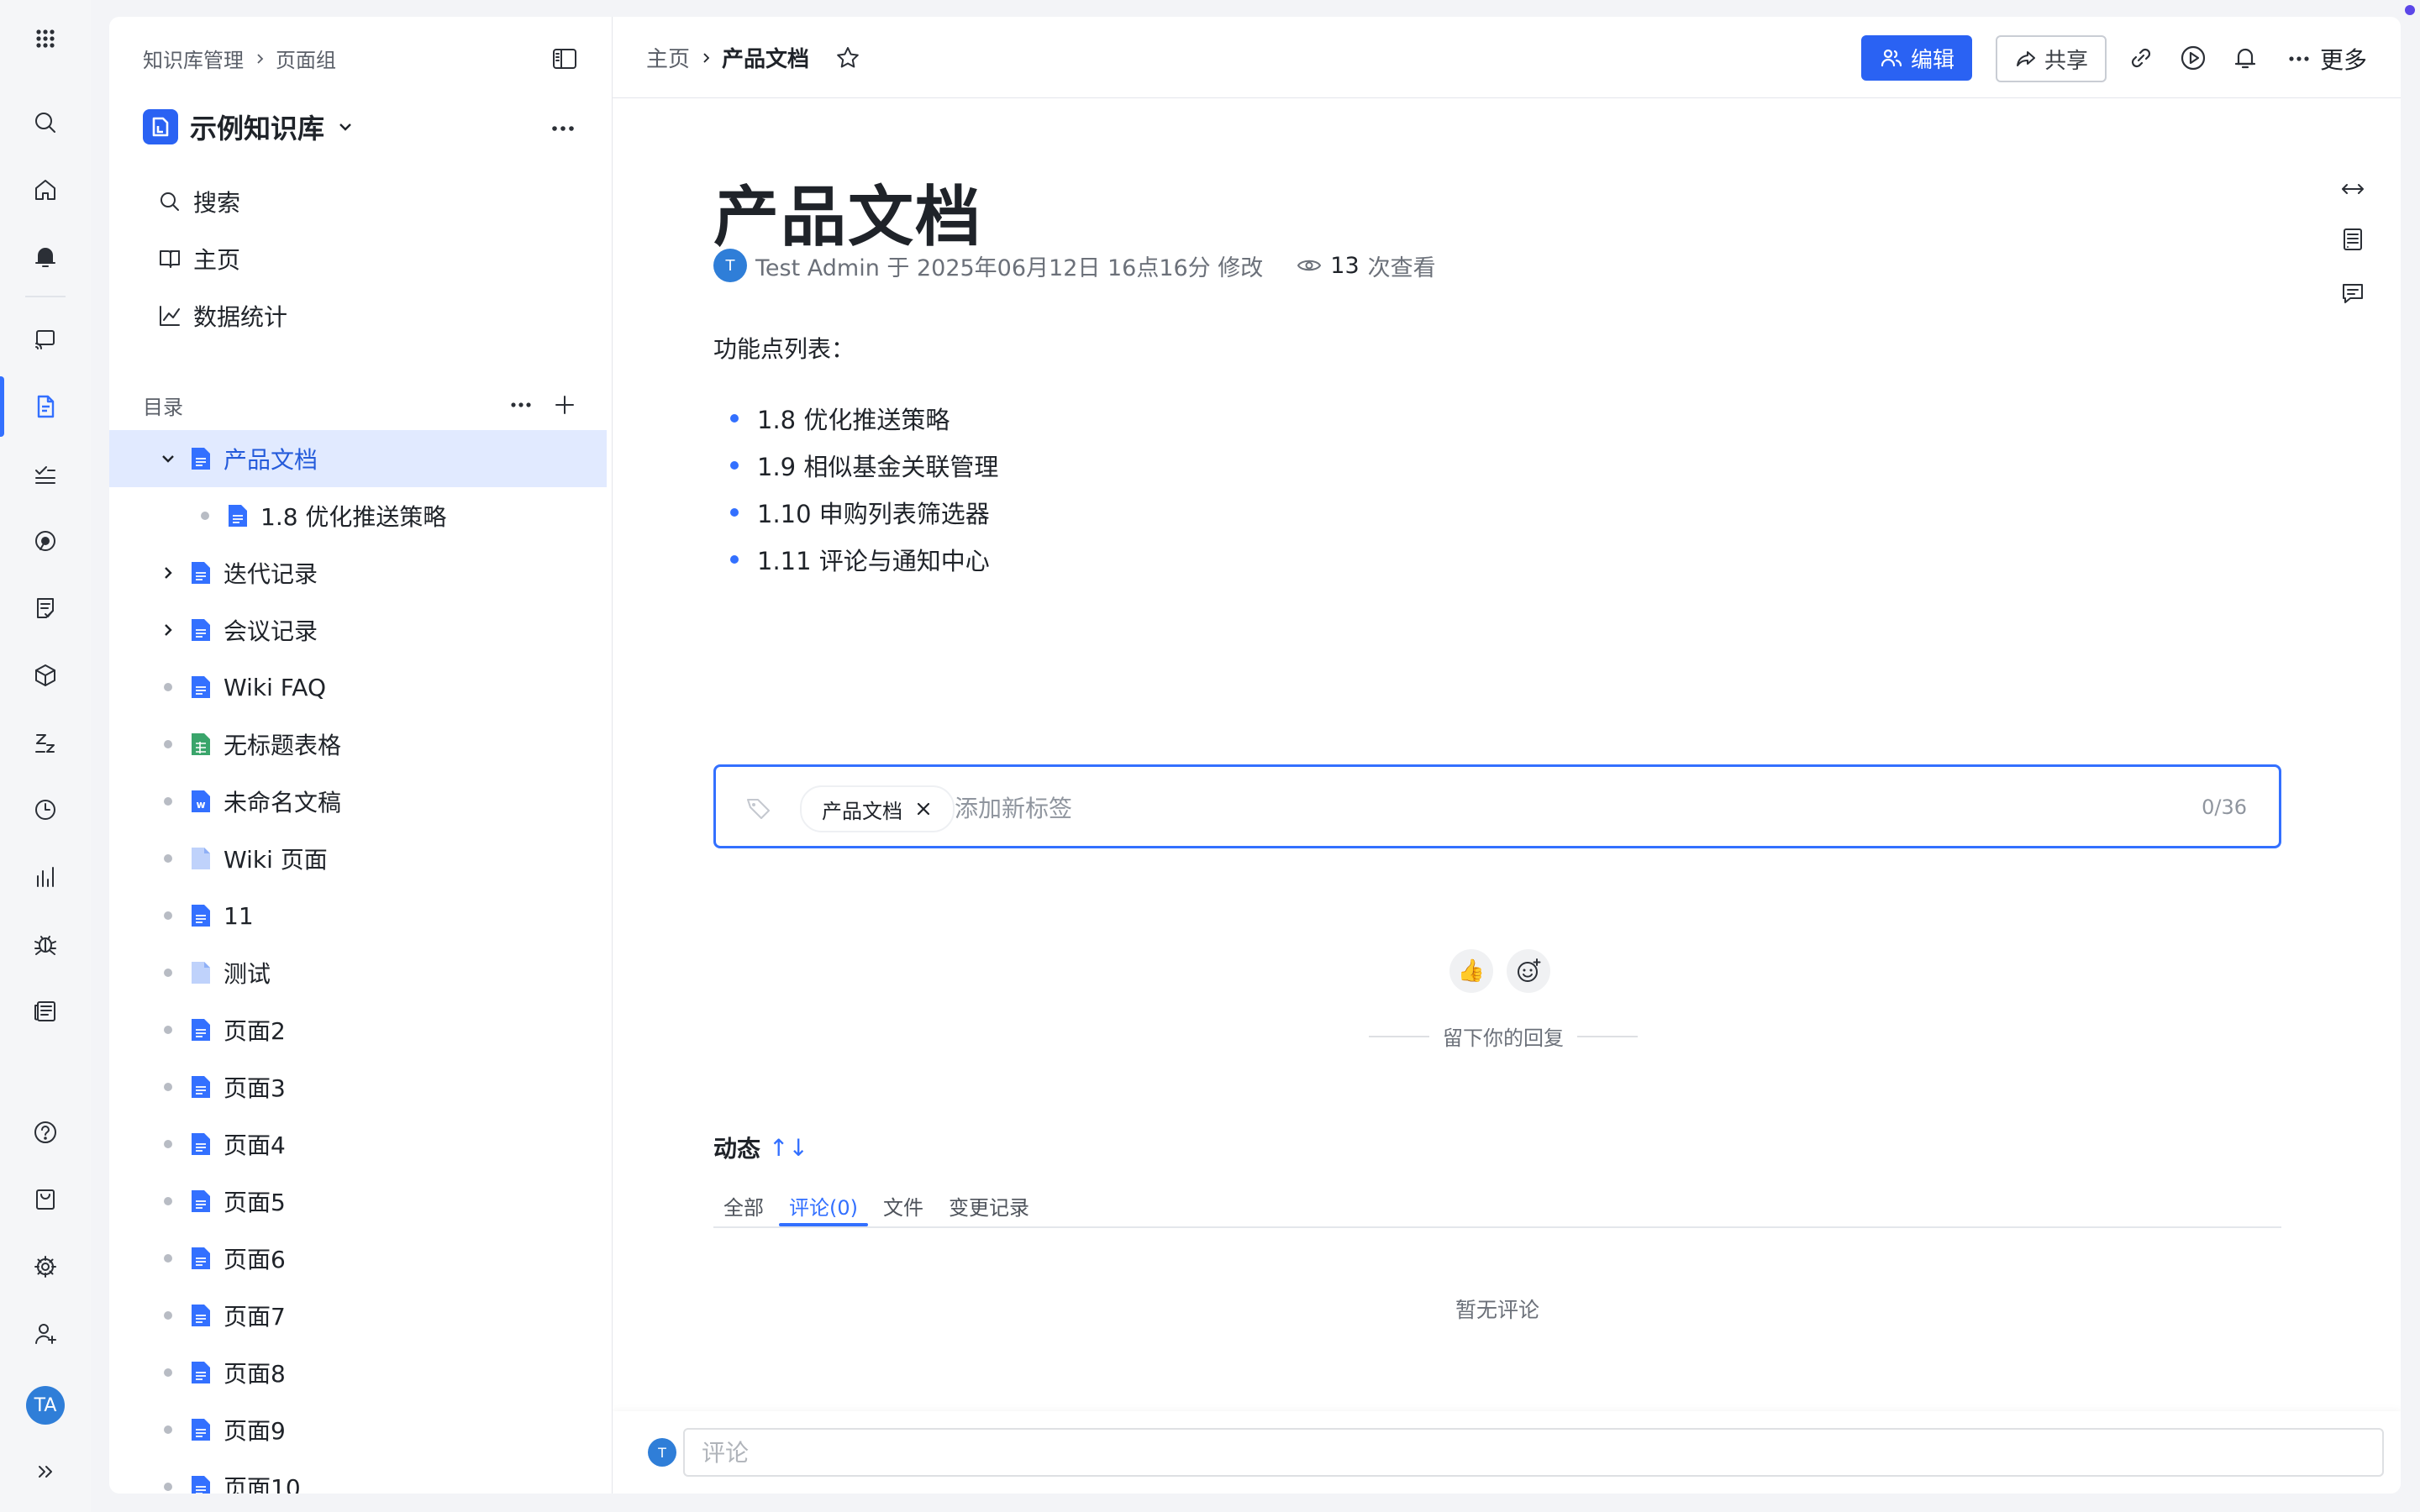 Image resolution: width=2420 pixels, height=1512 pixels. What do you see at coordinates (1528, 971) in the screenshot?
I see `add-reaction-button` at bounding box center [1528, 971].